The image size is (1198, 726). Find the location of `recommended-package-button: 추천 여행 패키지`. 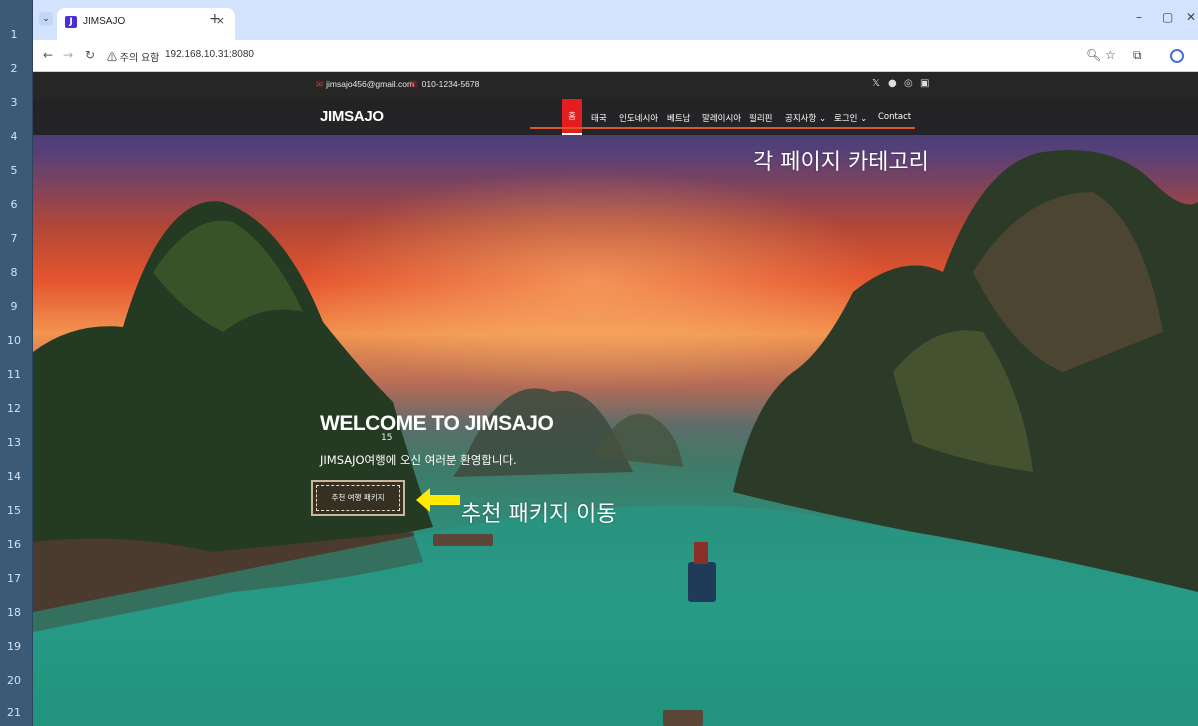

recommended-package-button: 추천 여행 패키지 is located at coordinates (358, 498).